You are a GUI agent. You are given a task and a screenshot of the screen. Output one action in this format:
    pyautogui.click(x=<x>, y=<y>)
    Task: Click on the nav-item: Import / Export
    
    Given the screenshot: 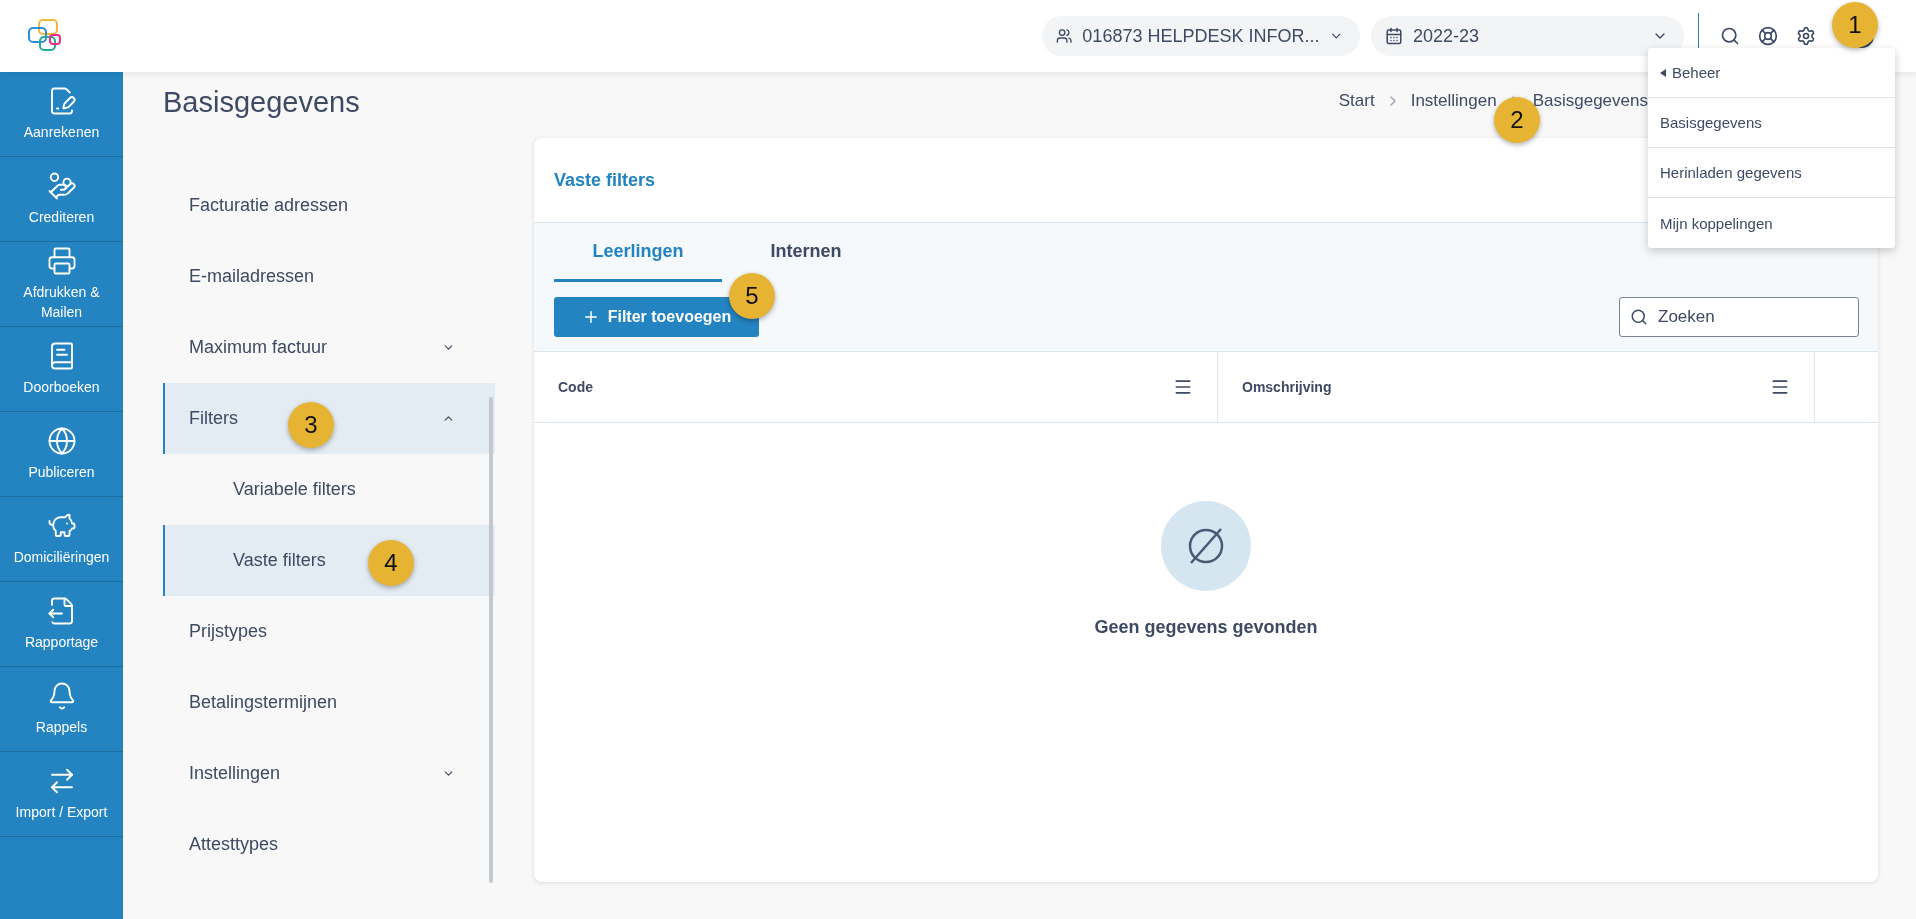 What is the action you would take?
    pyautogui.click(x=61, y=794)
    